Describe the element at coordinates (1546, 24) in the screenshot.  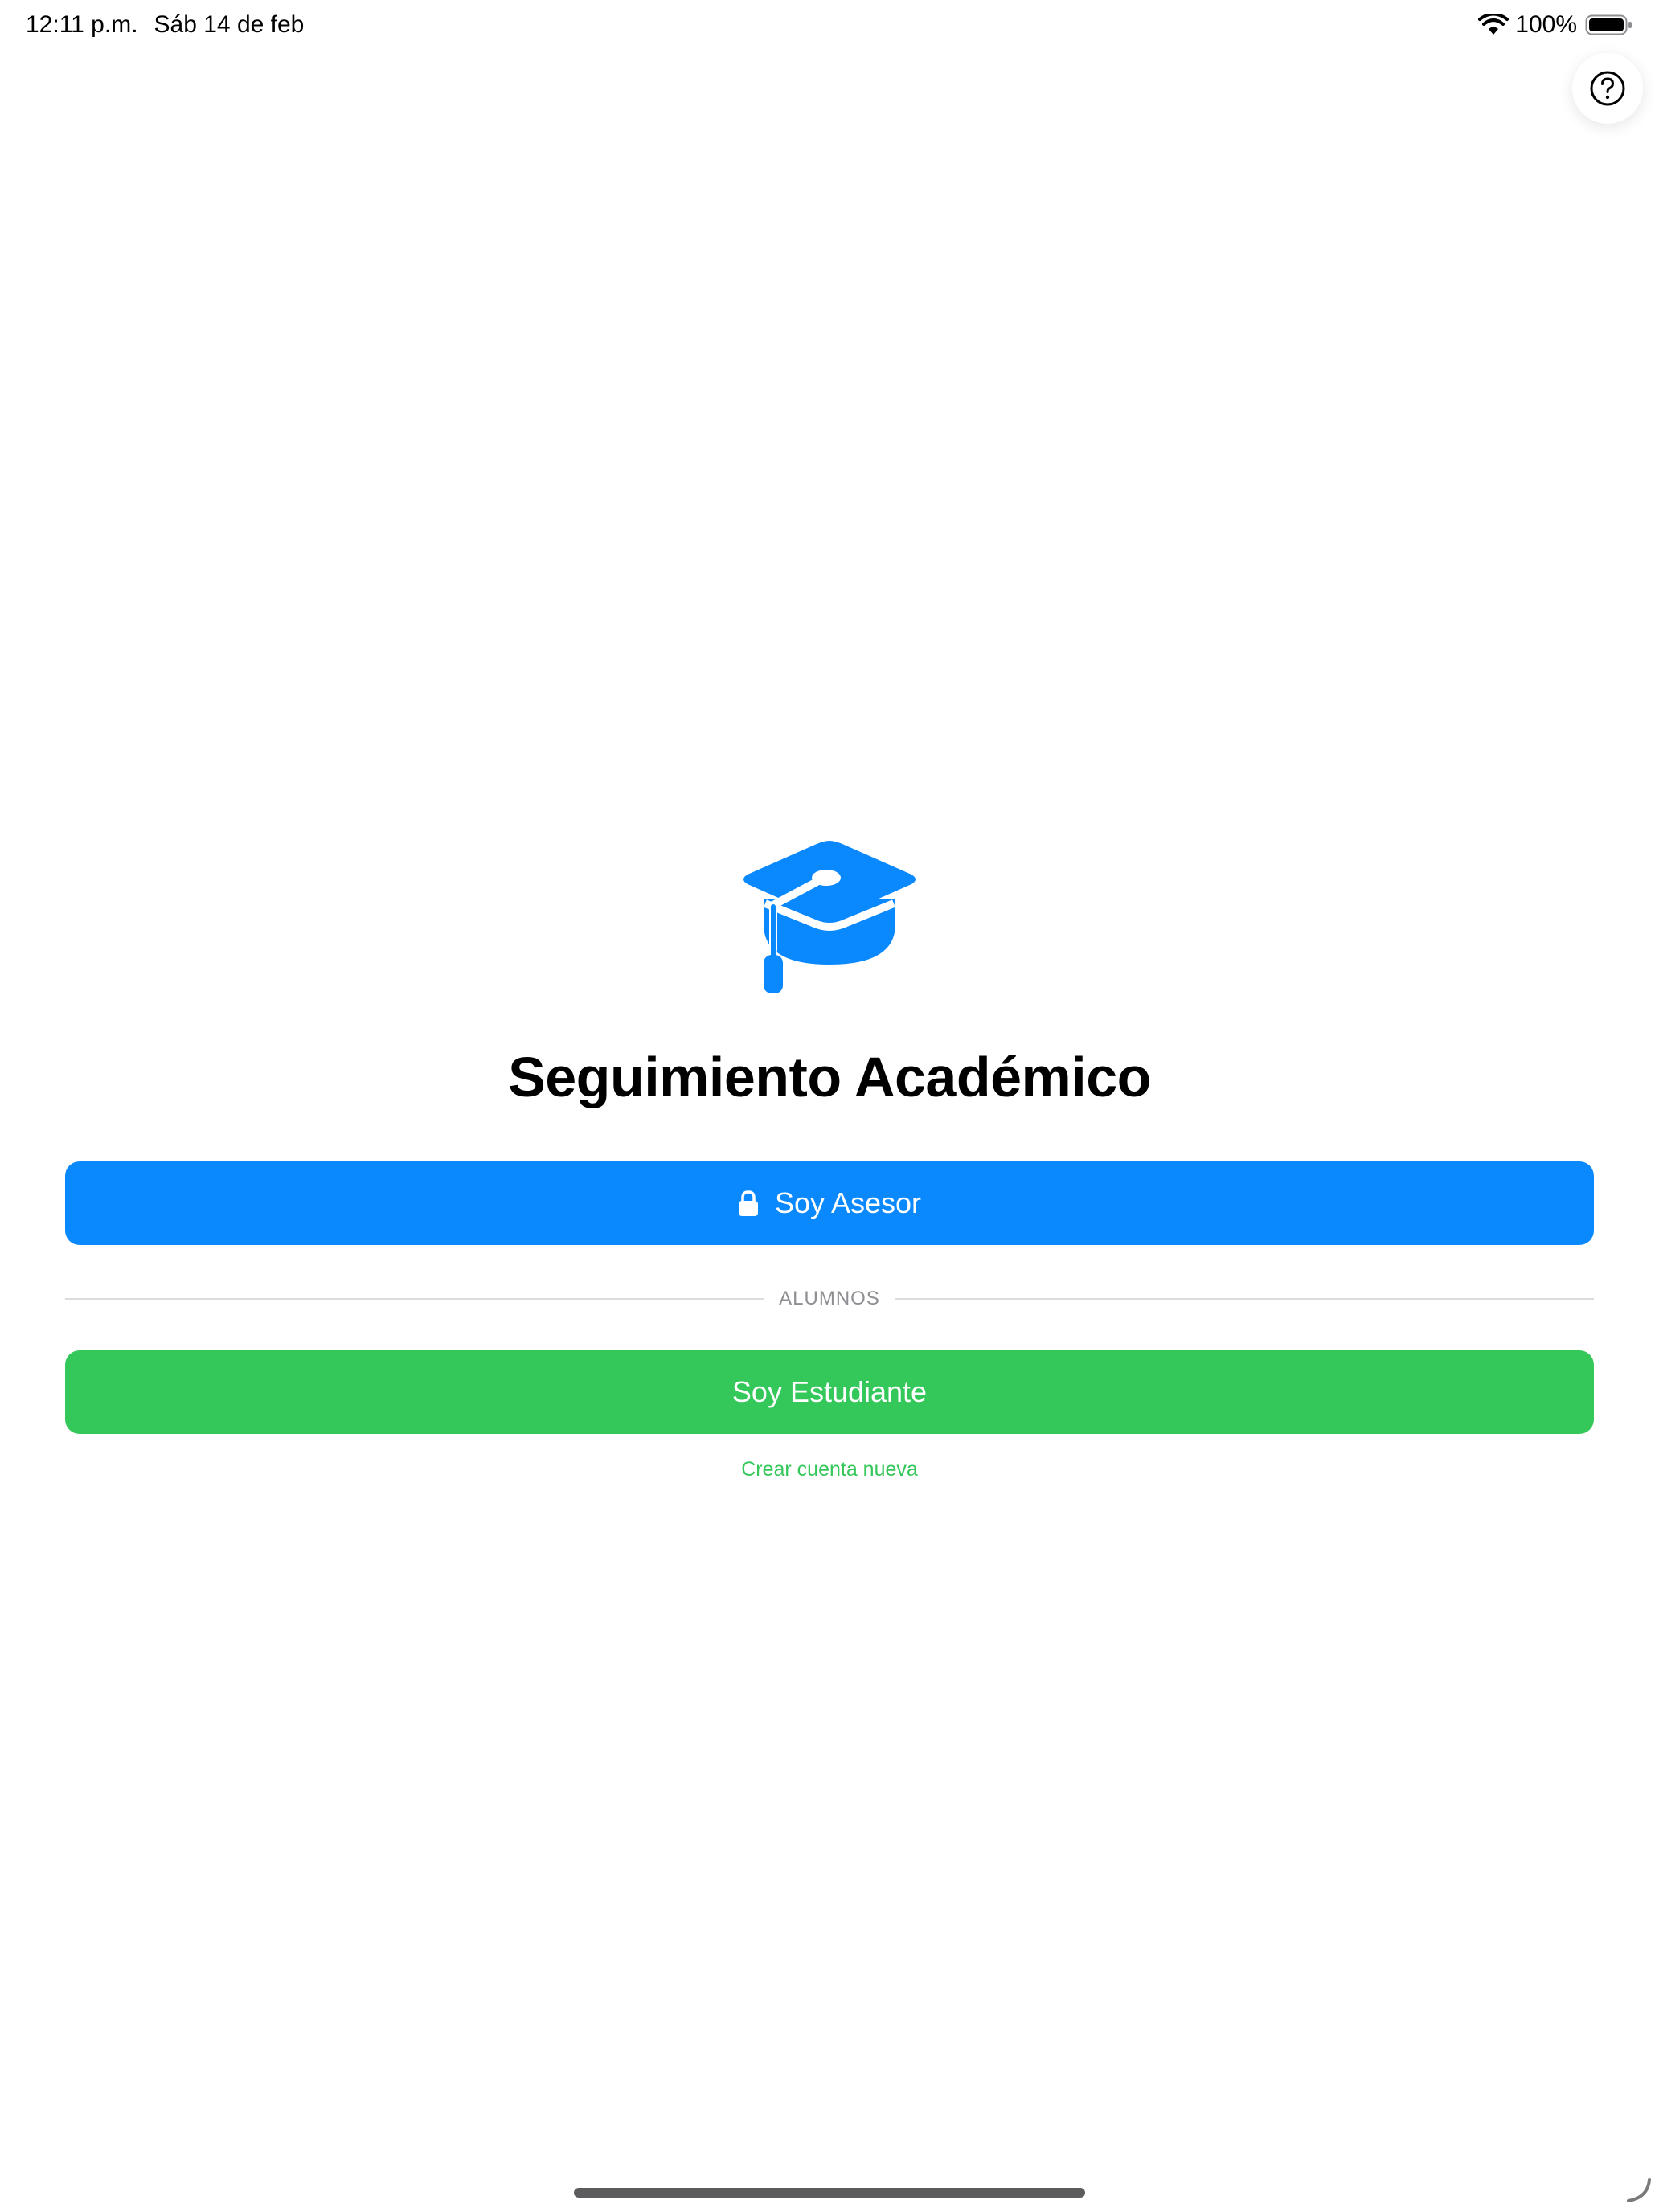
I see `battery-percentage: 100%` at that location.